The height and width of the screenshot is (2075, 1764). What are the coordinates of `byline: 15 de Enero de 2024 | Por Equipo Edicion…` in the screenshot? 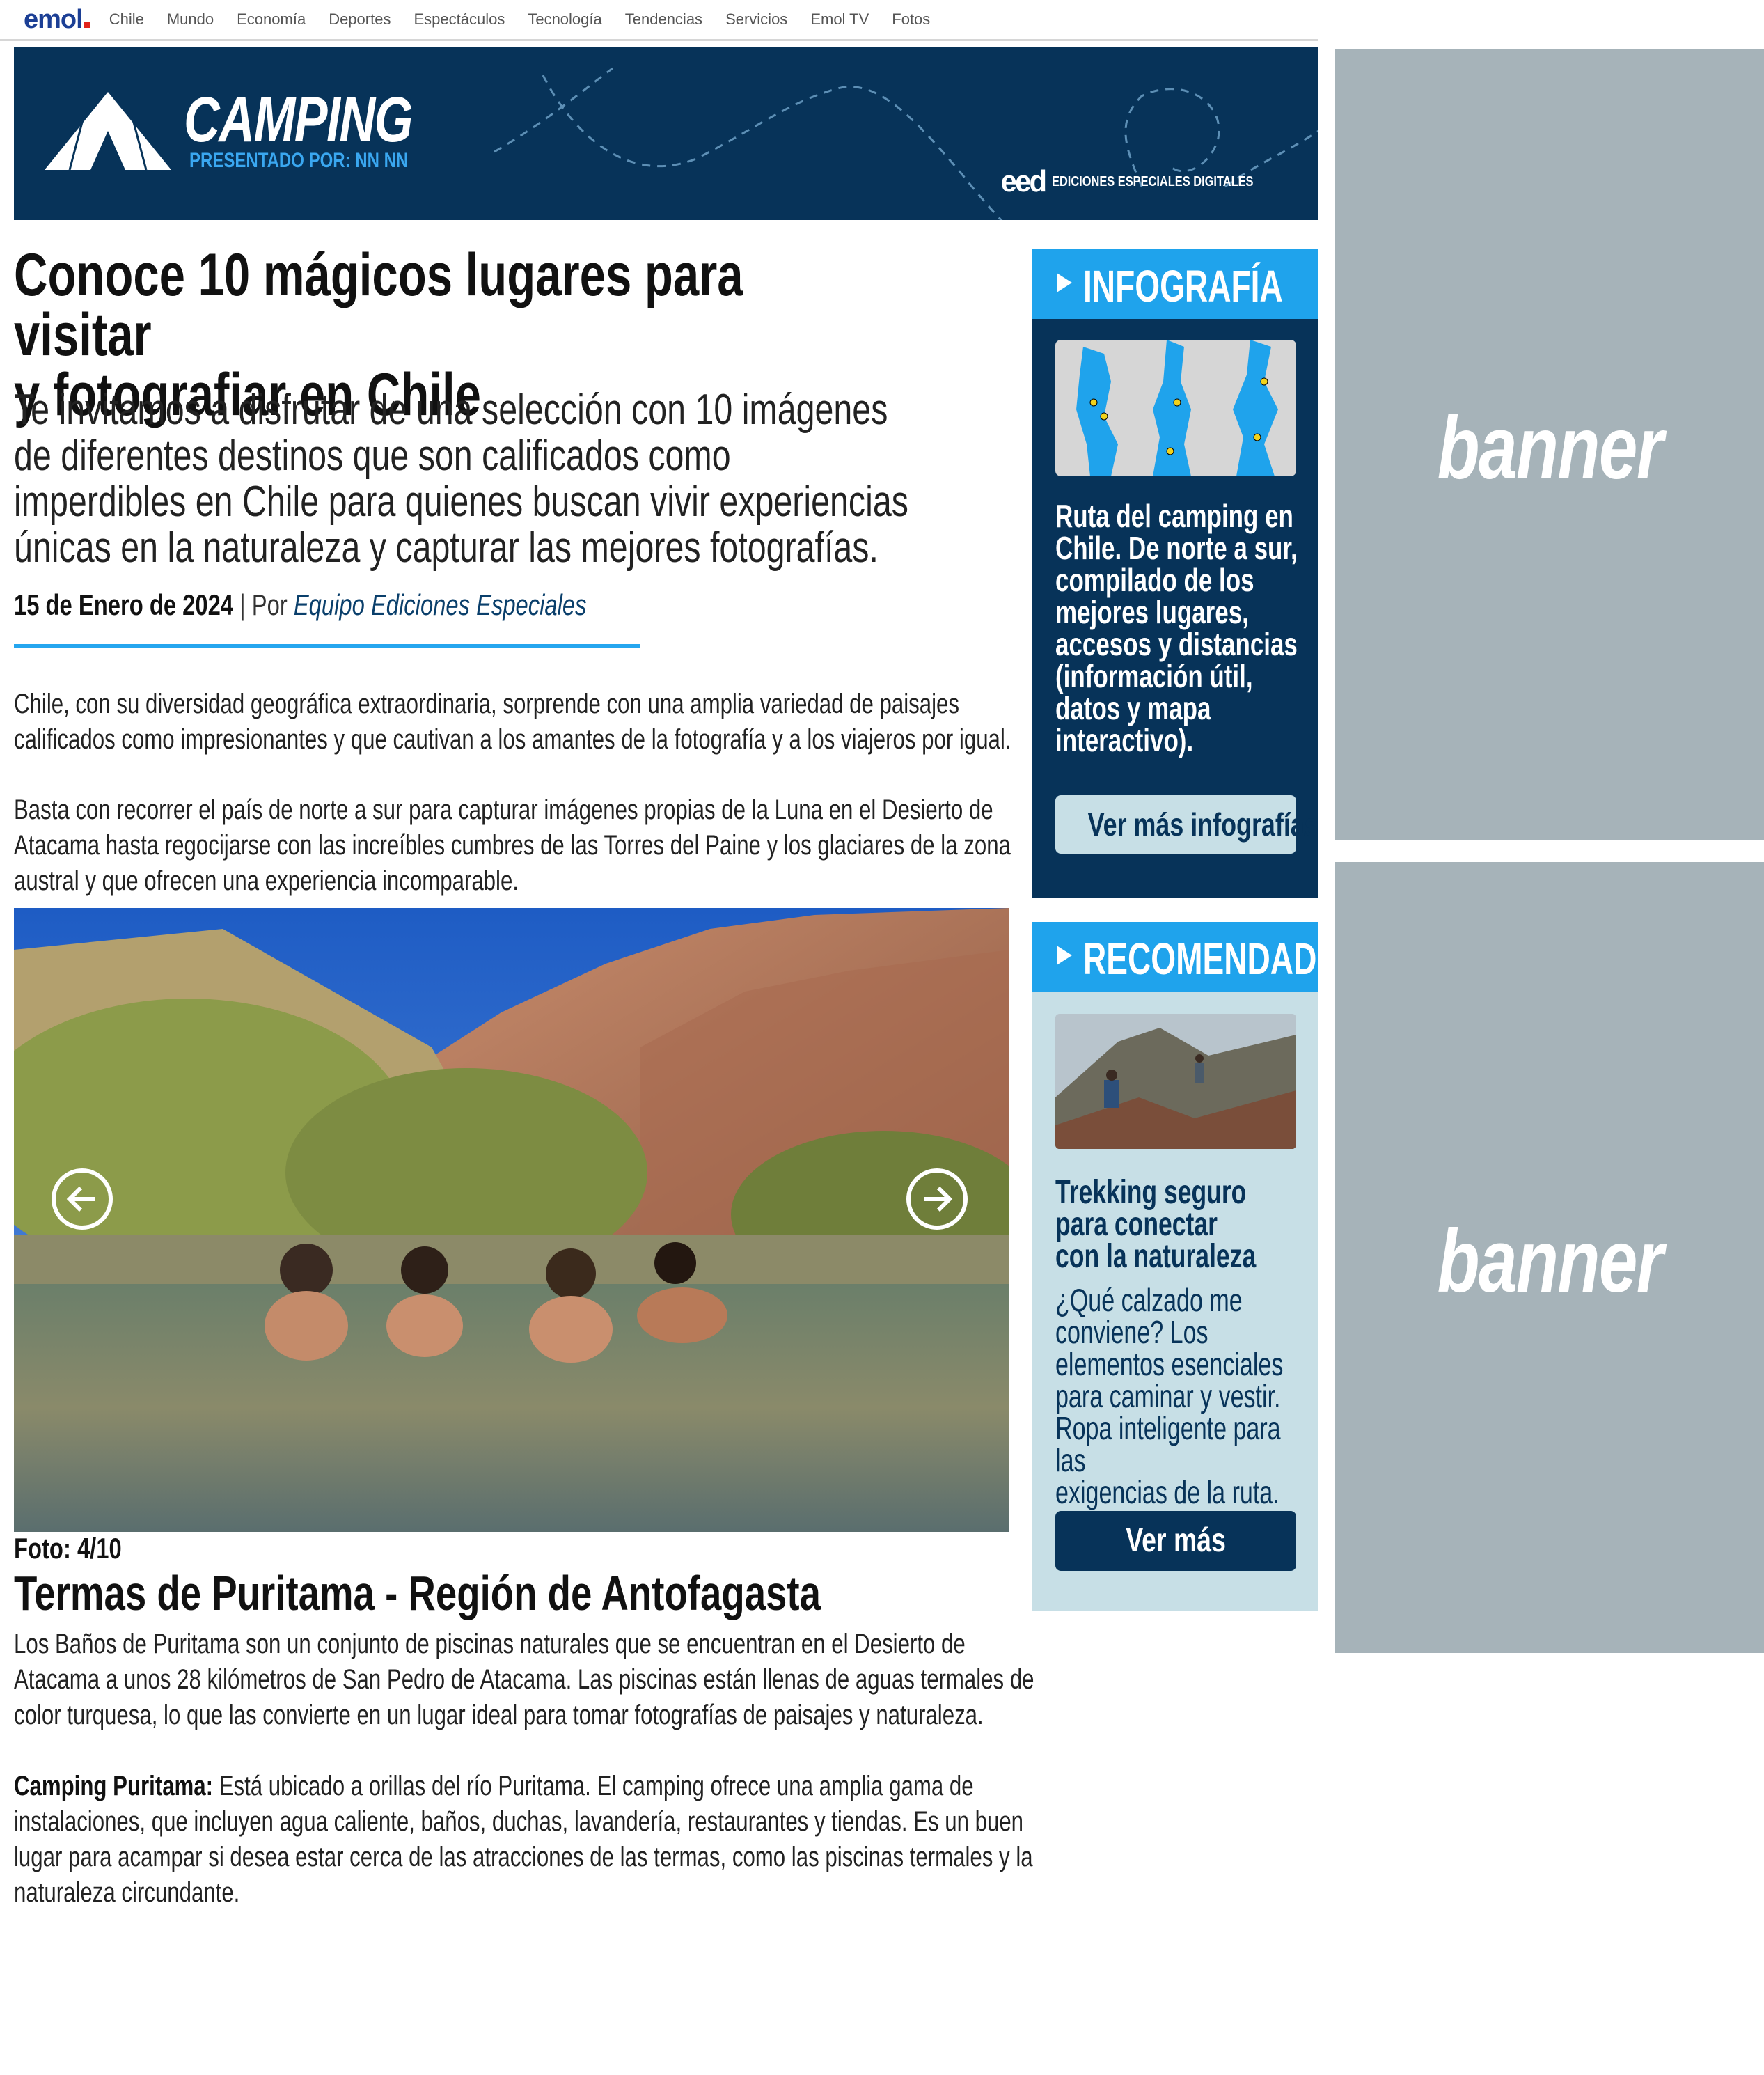 It's located at (501, 605).